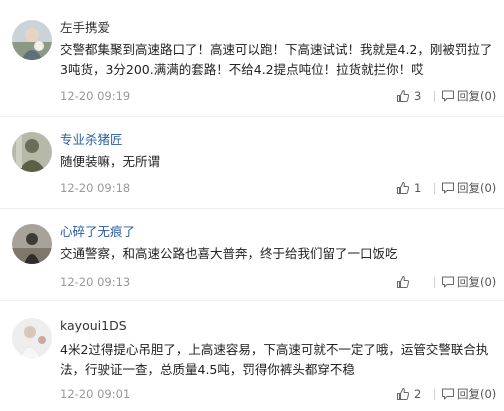 The image size is (504, 411). What do you see at coordinates (418, 188) in the screenshot?
I see `like-count: 1` at bounding box center [418, 188].